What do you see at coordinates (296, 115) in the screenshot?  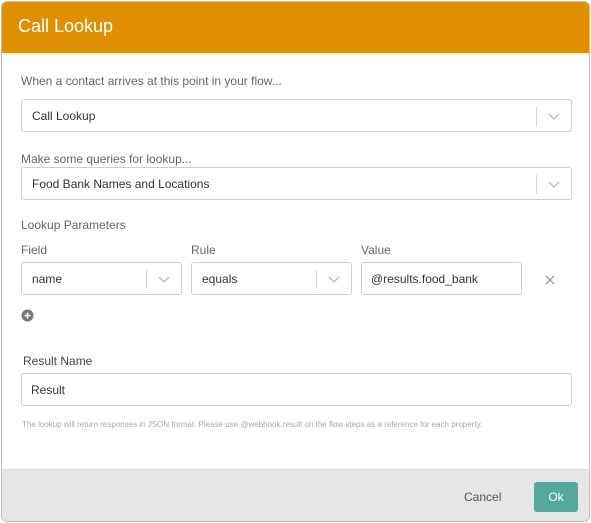 I see `action-select: Call Lookup` at bounding box center [296, 115].